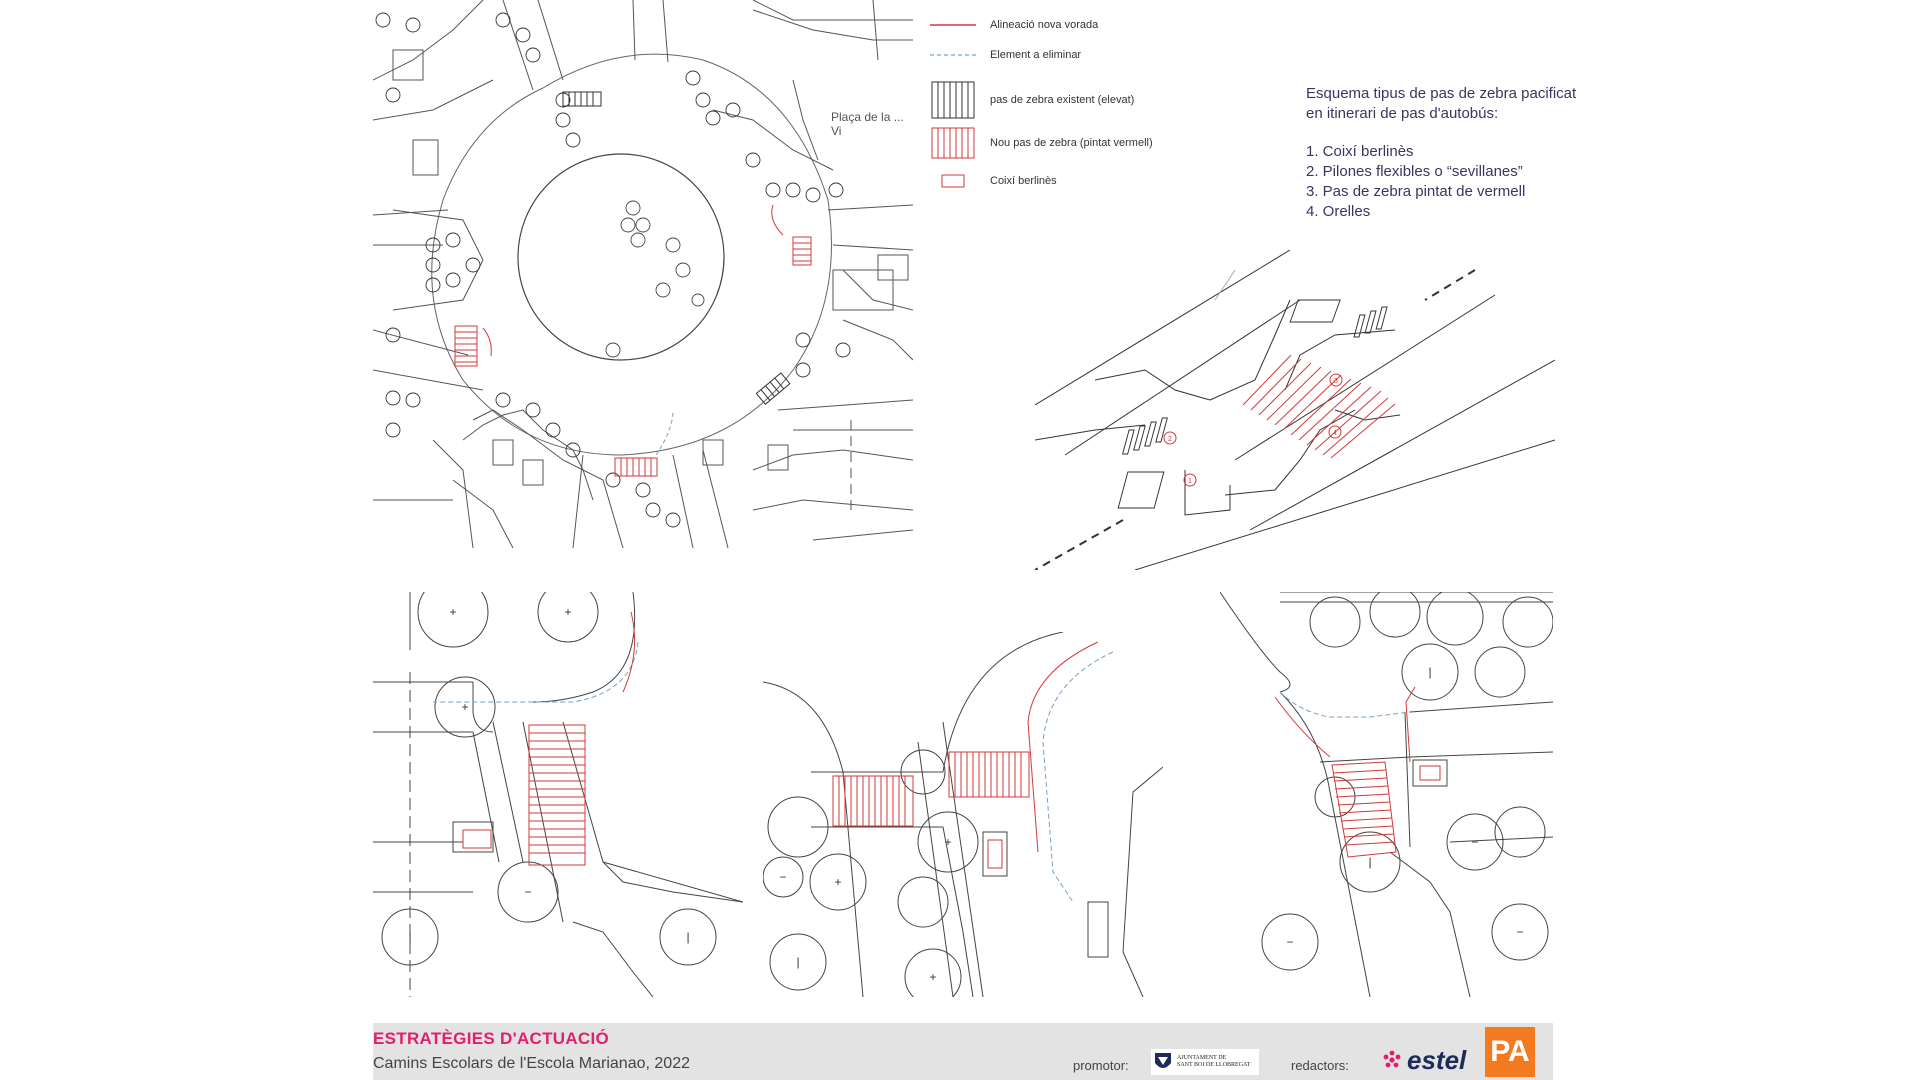 The height and width of the screenshot is (1080, 1920). I want to click on legend-item-zebra-red: Nou pas de zebra (pintat vermell), so click(1041, 143).